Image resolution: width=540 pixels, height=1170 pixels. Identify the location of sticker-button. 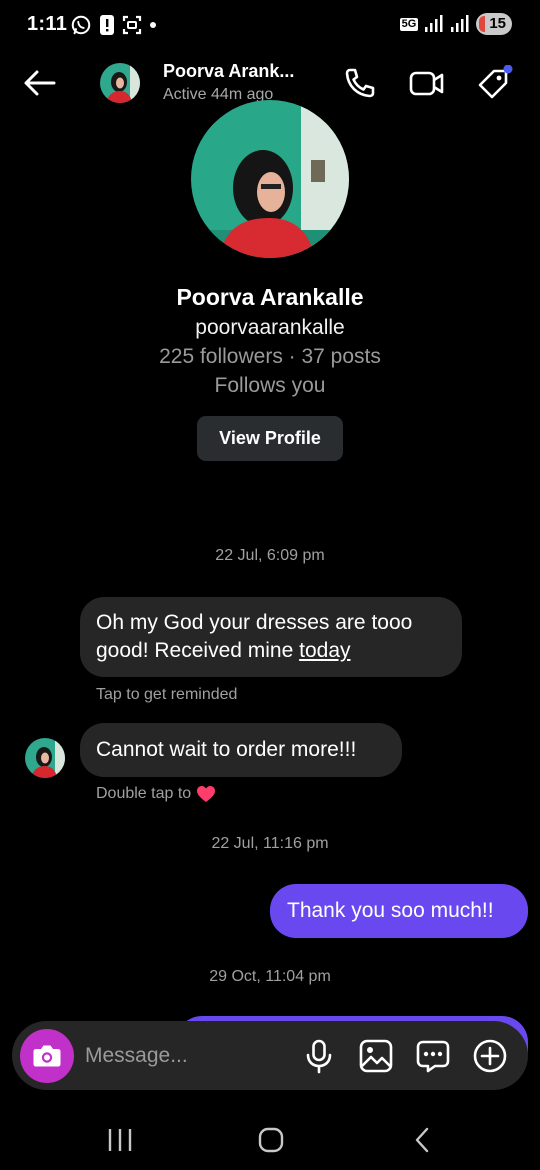
(433, 1056).